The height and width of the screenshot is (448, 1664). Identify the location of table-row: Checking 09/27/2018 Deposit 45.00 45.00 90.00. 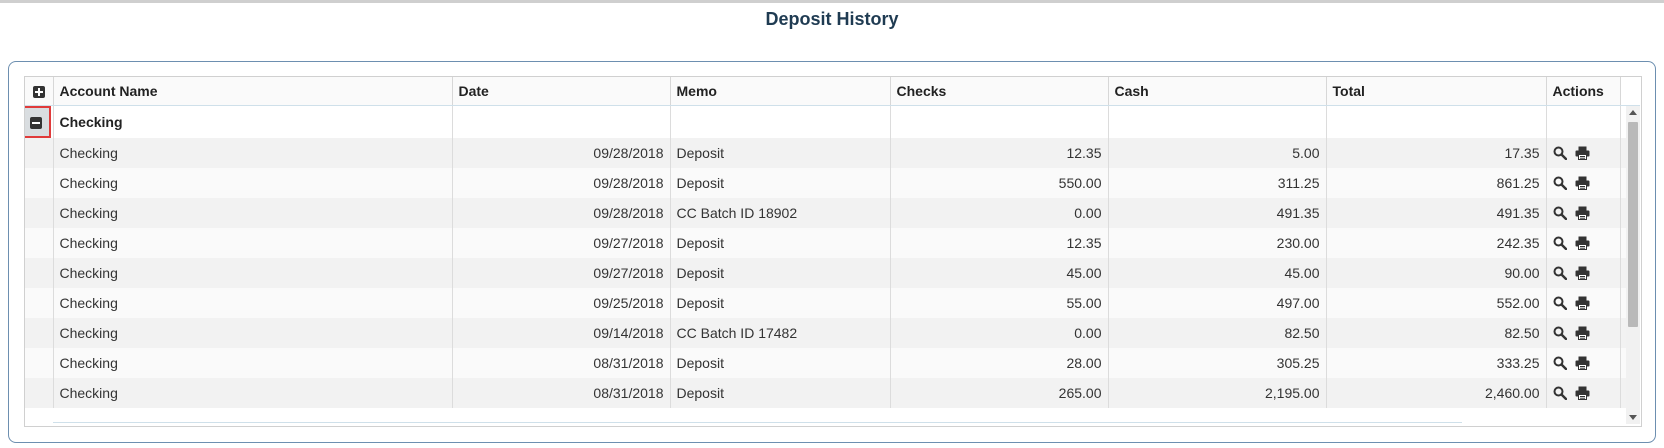
(832, 273).